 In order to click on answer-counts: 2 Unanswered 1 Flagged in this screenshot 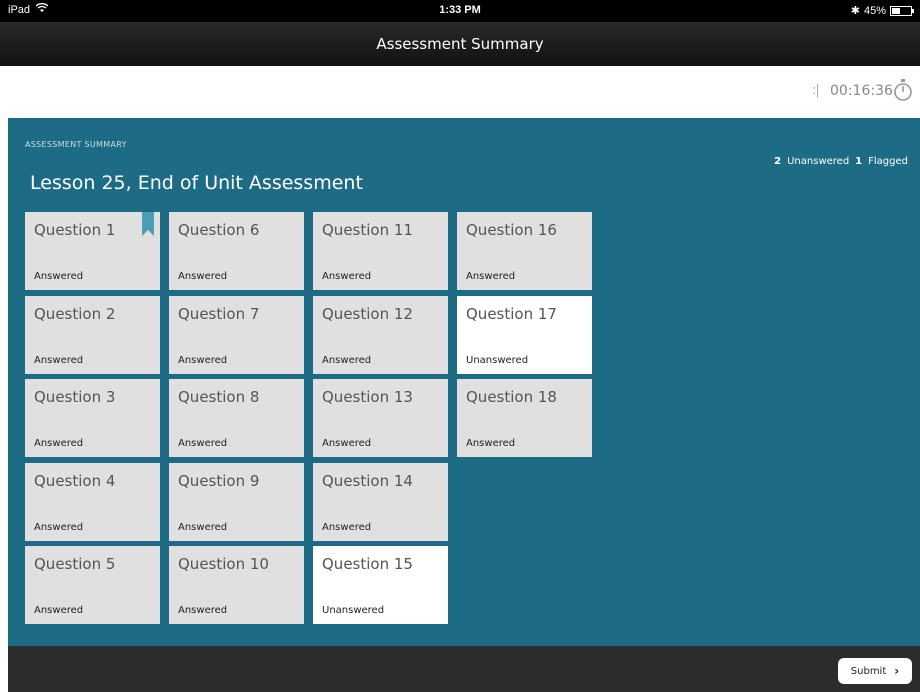, I will do `click(841, 161)`.